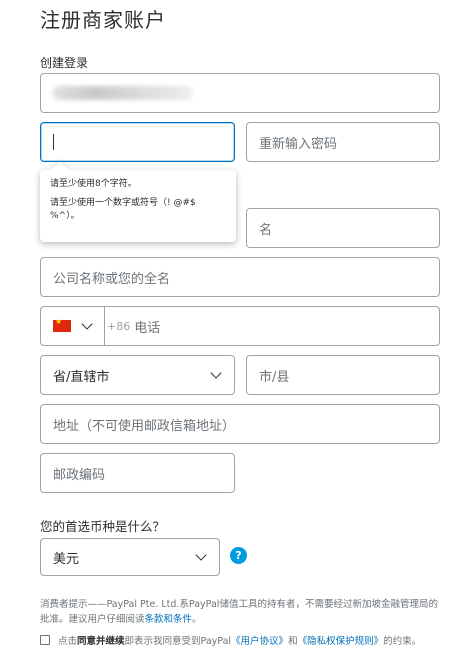  What do you see at coordinates (101, 641) in the screenshot?
I see `agree-bold-text: 同意并继续` at bounding box center [101, 641].